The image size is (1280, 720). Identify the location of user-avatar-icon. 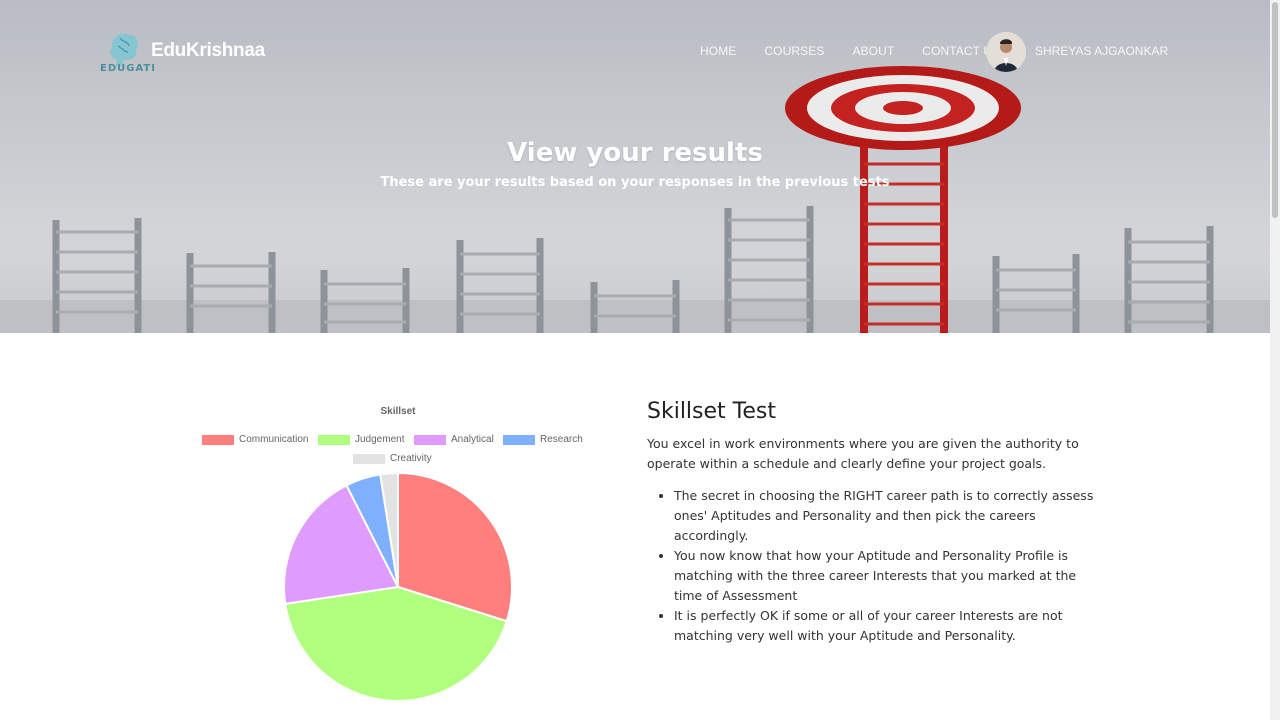
(1006, 52).